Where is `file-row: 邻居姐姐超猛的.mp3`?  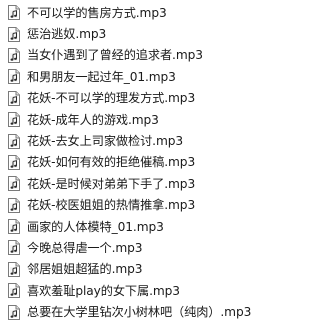
file-row: 邻居姐姐超猛的.mp3 is located at coordinates (160, 269).